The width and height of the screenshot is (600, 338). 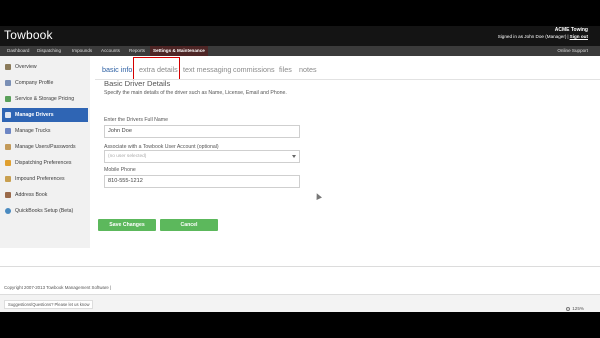 I want to click on nav-dispatching: Dispatching, so click(x=49, y=51).